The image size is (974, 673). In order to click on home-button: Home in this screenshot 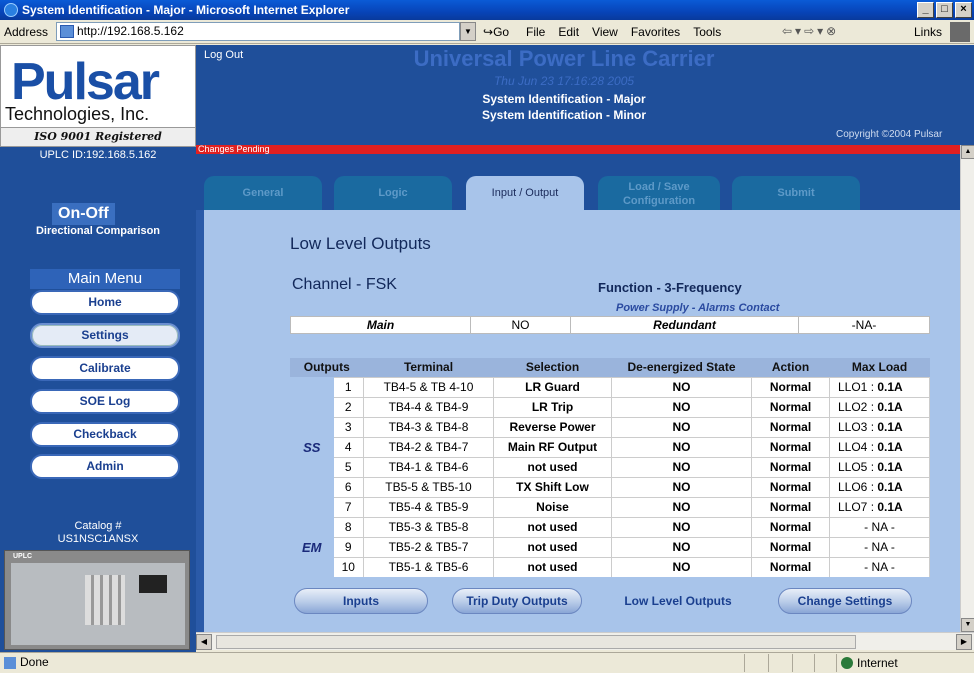, I will do `click(105, 302)`.